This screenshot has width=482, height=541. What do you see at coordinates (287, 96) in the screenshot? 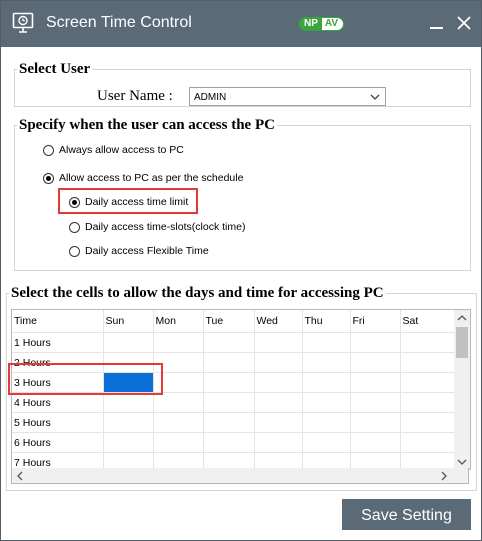
I see `user-name-dropdown: ADMIN` at bounding box center [287, 96].